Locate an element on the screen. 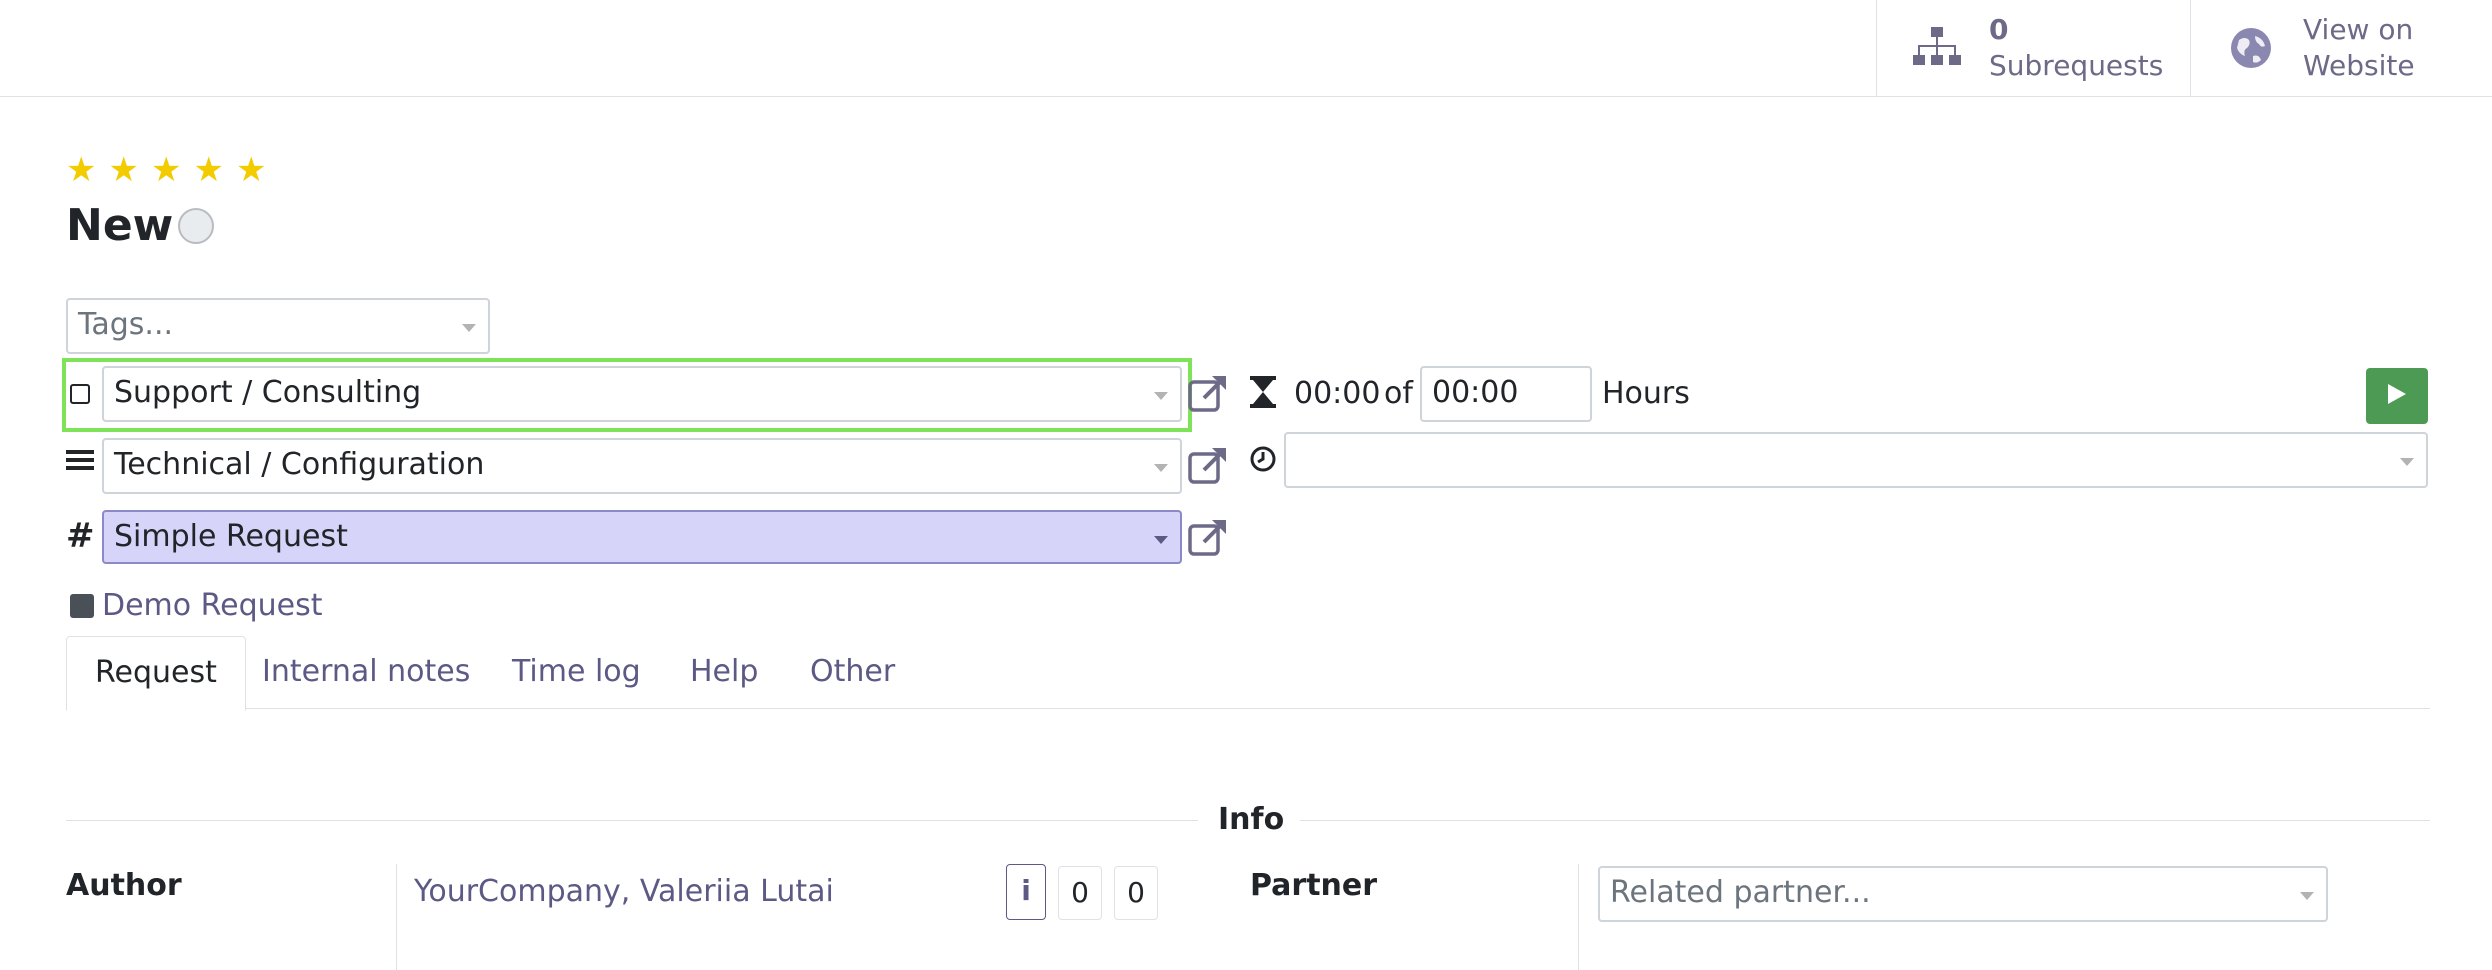 Image resolution: width=2492 pixels, height=970 pixels. page-title: New is located at coordinates (120, 225).